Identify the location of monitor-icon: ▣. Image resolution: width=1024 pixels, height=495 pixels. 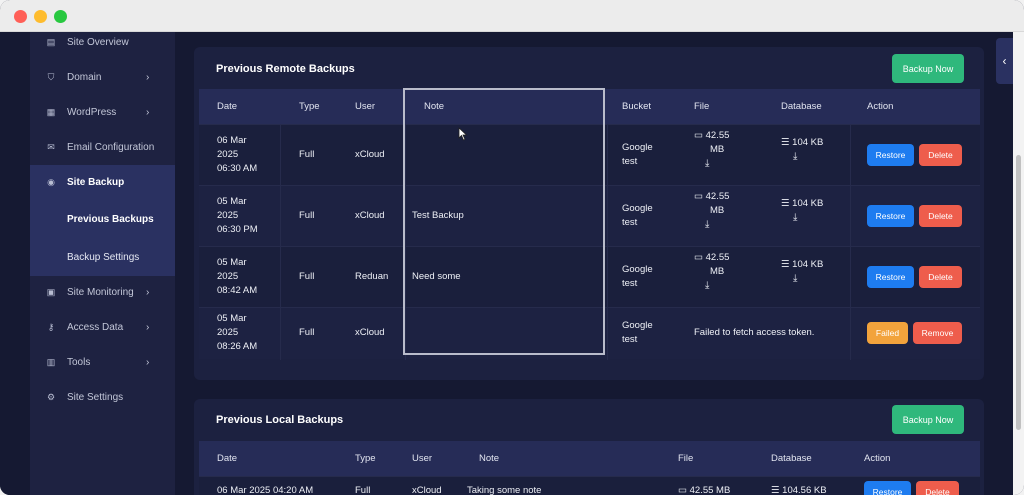
(51, 292).